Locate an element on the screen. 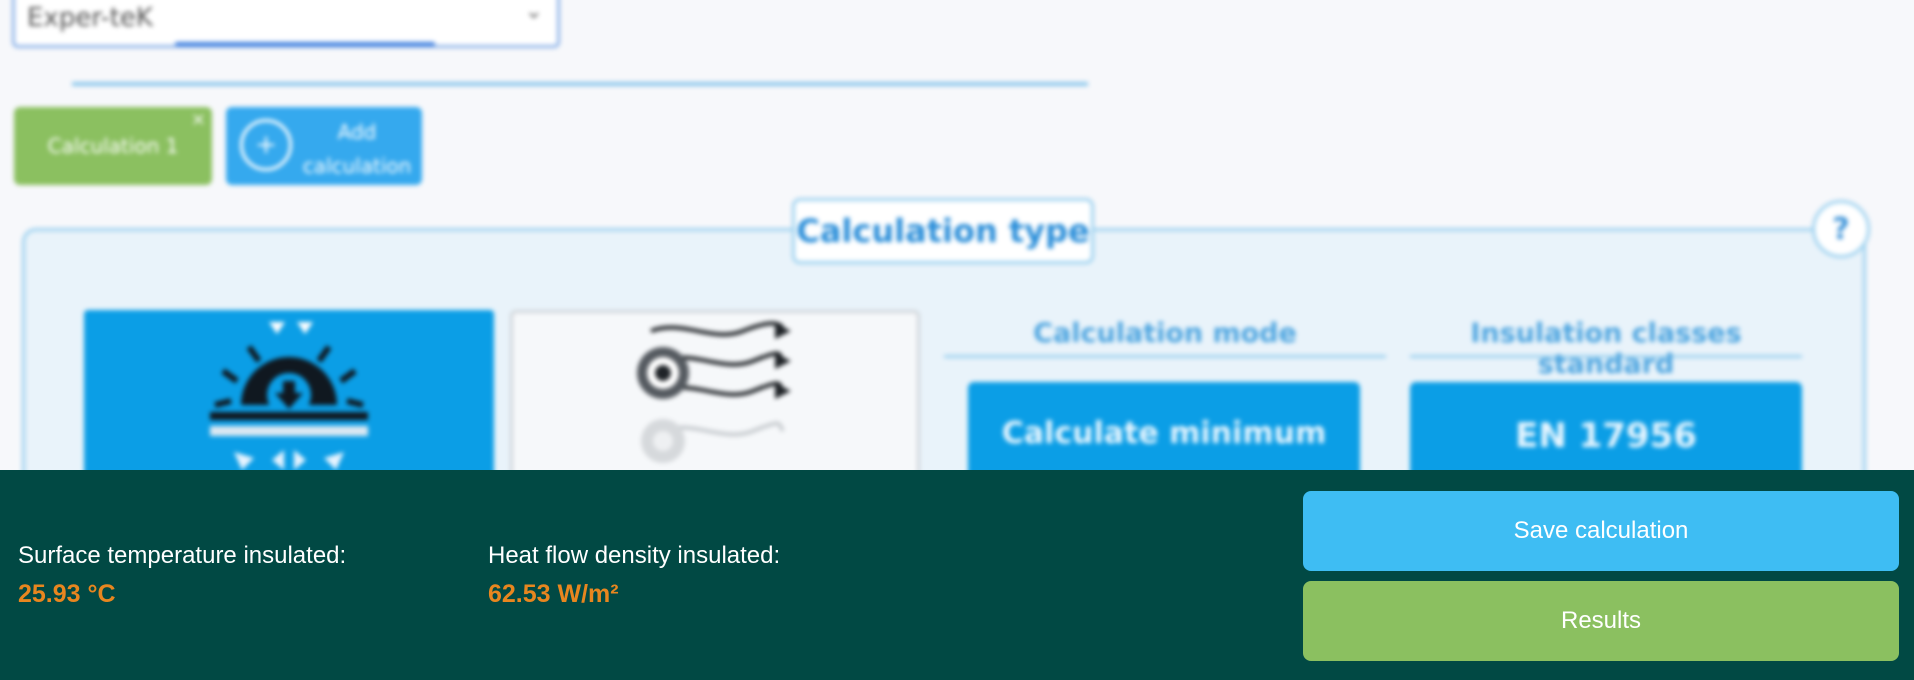 This screenshot has height=680, width=1914. manufacturer-select: Exper-teK ⌄ is located at coordinates (286, 24).